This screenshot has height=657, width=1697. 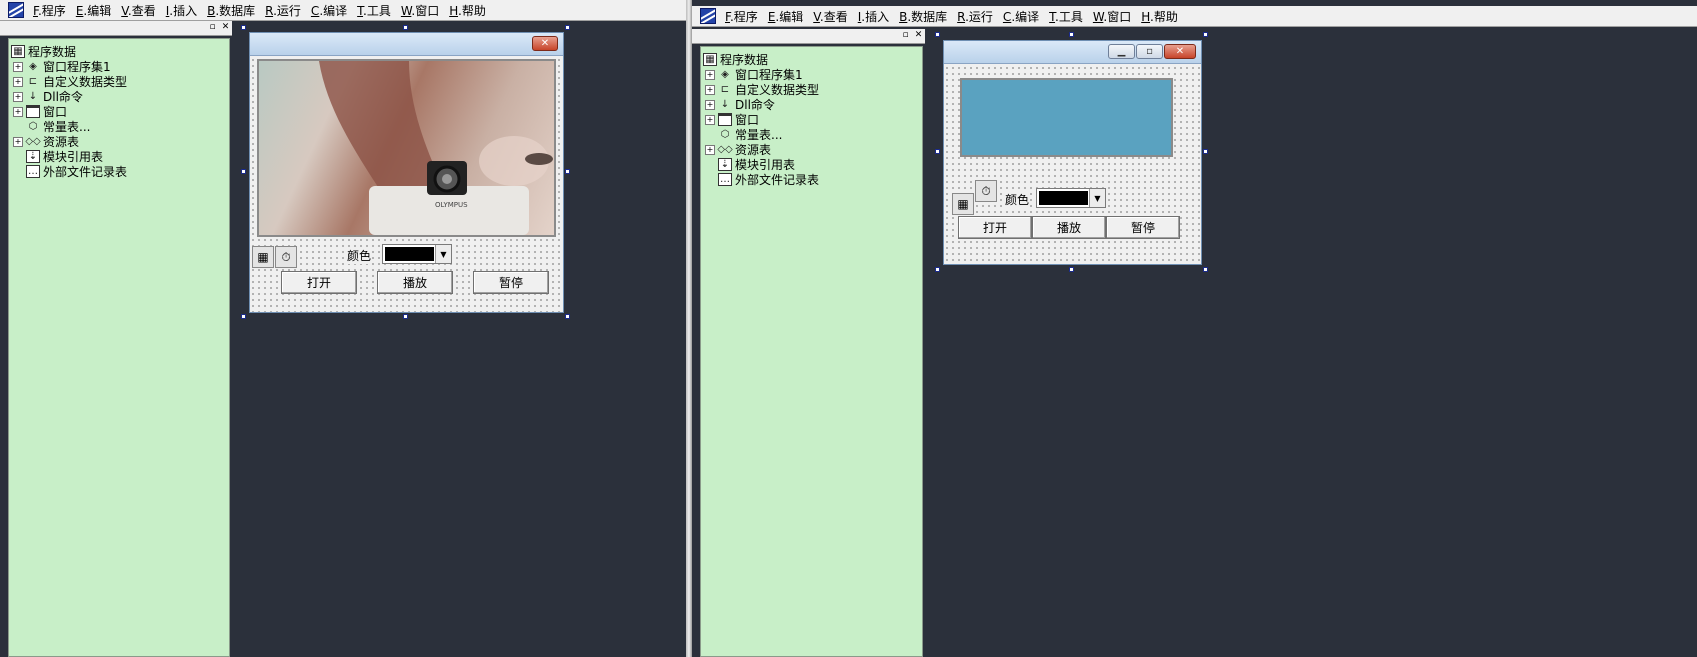 What do you see at coordinates (1149, 51) in the screenshot?
I see `maximize-icon: ▫` at bounding box center [1149, 51].